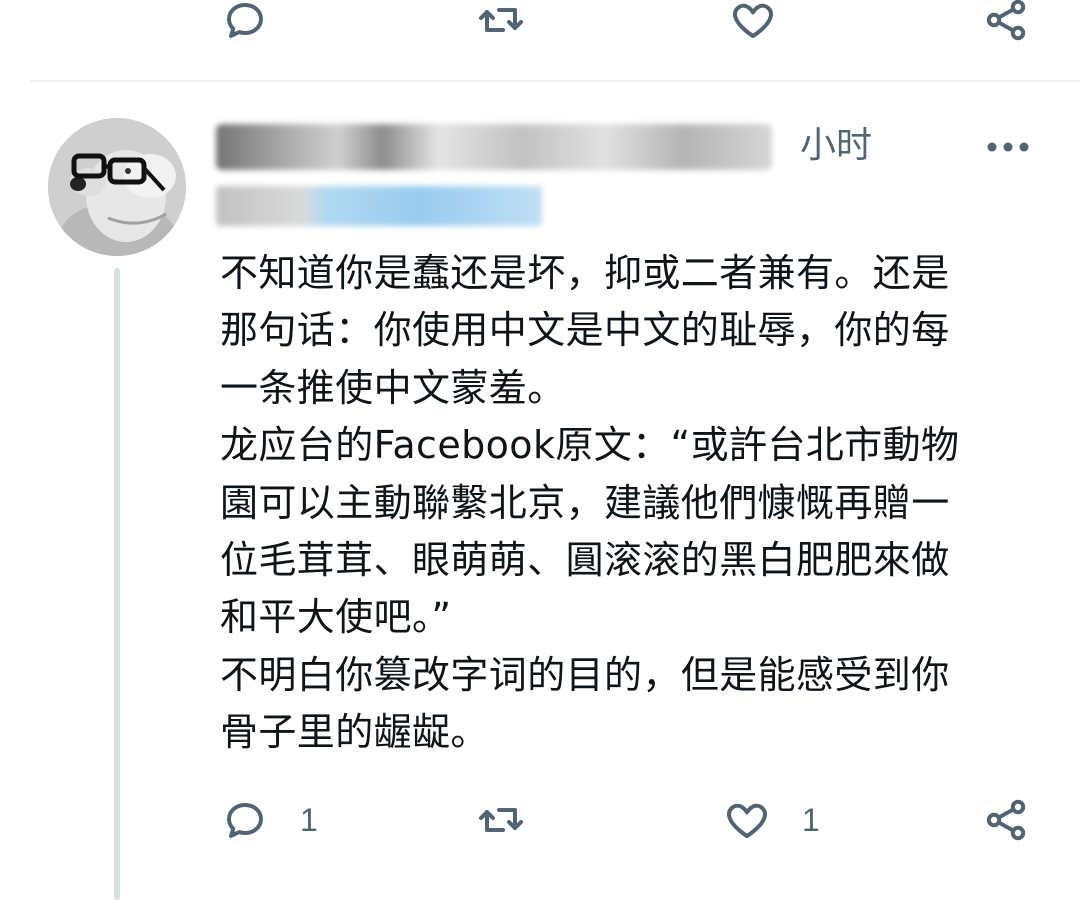 This screenshot has width=1080, height=900. Describe the element at coordinates (771, 820) in the screenshot. I see `like-button: 1` at that location.